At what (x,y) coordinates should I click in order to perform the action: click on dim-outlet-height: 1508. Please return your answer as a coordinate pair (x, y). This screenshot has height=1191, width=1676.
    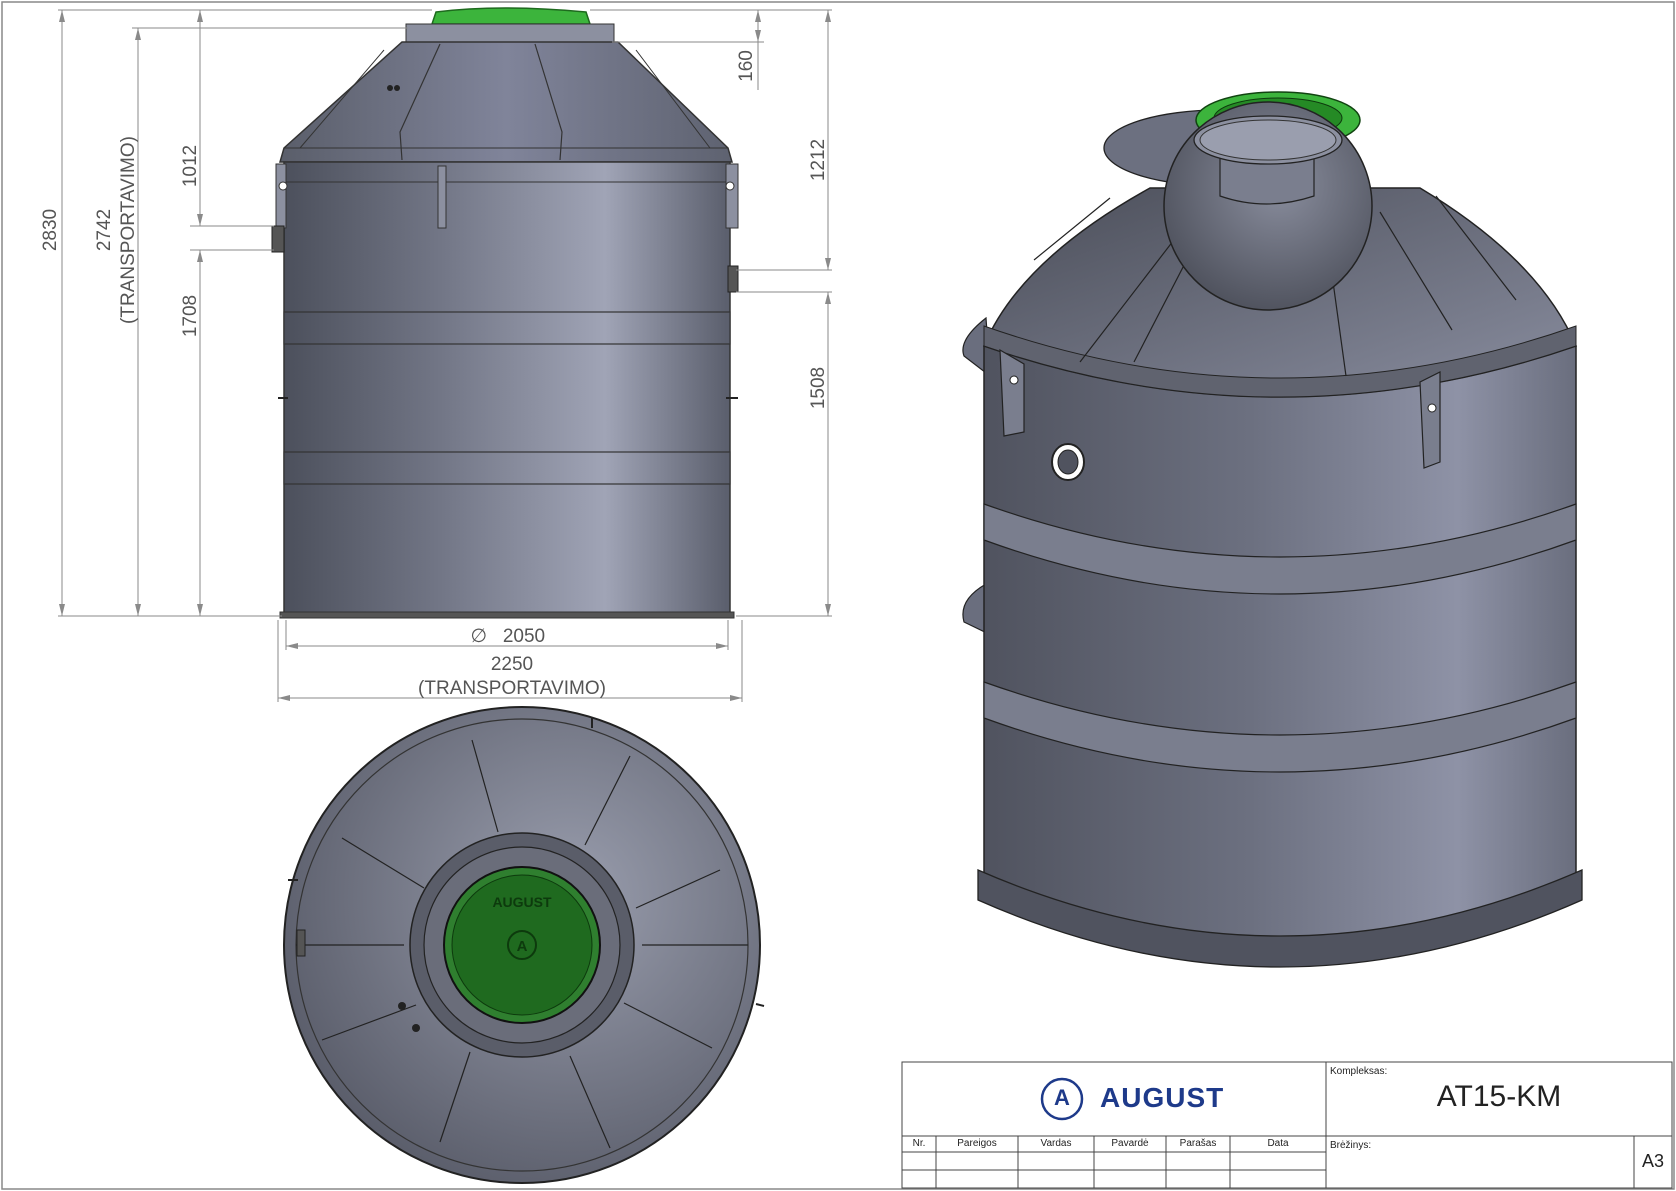
    Looking at the image, I should click on (818, 388).